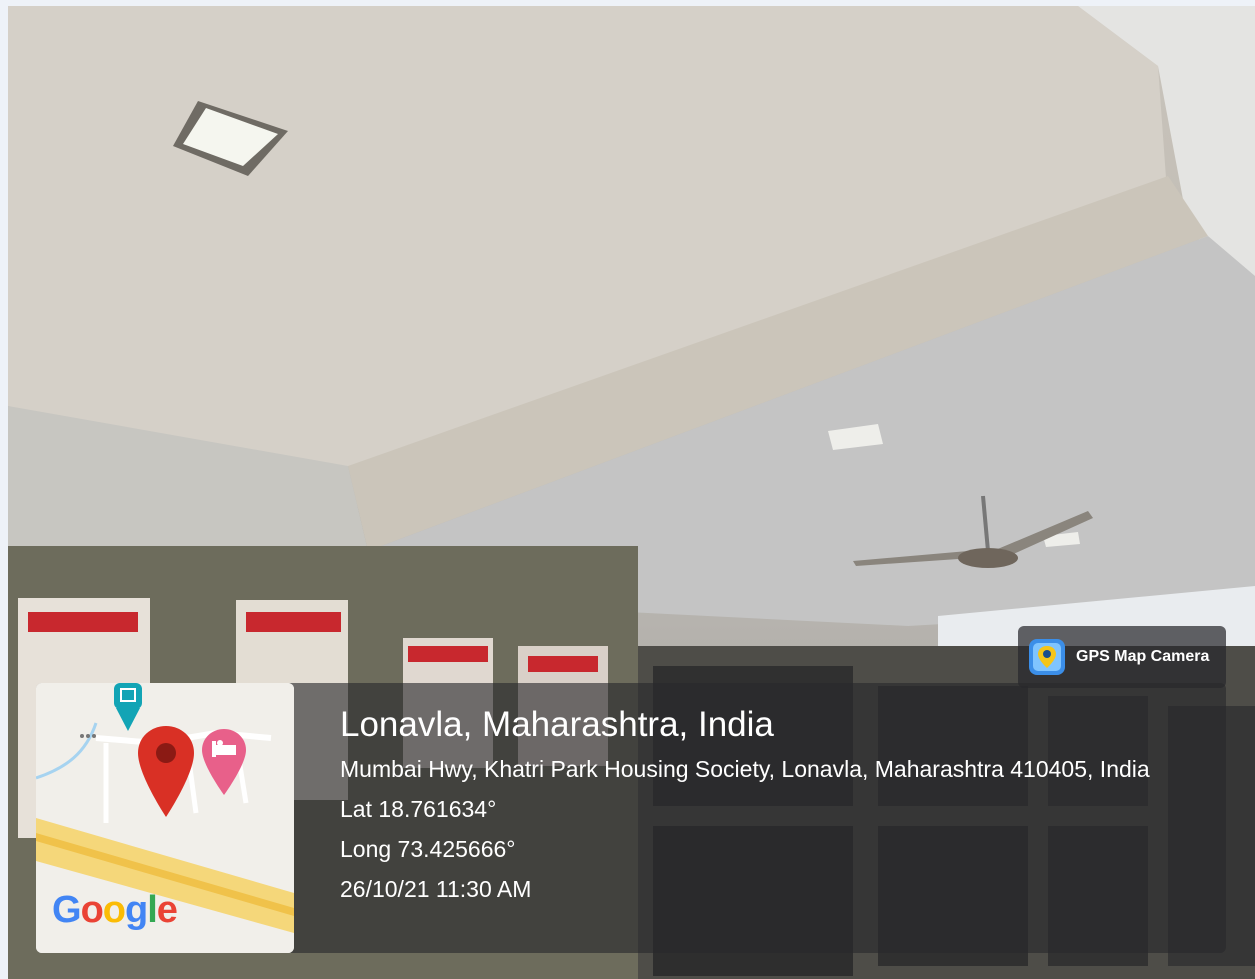 The width and height of the screenshot is (1255, 979). I want to click on location-title: Lonavla, Maharashtra, India, so click(557, 724).